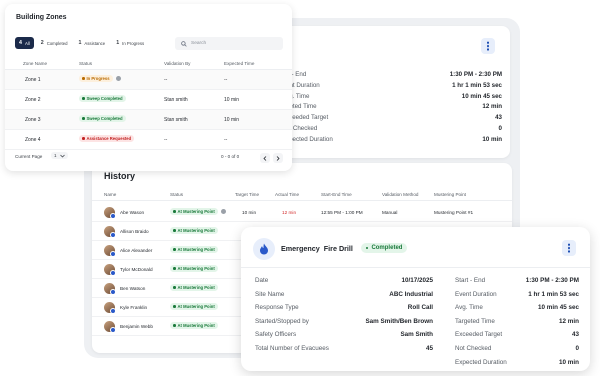  Describe the element at coordinates (517, 363) in the screenshot. I see `detail-row: Expected Duration 10 min` at that location.